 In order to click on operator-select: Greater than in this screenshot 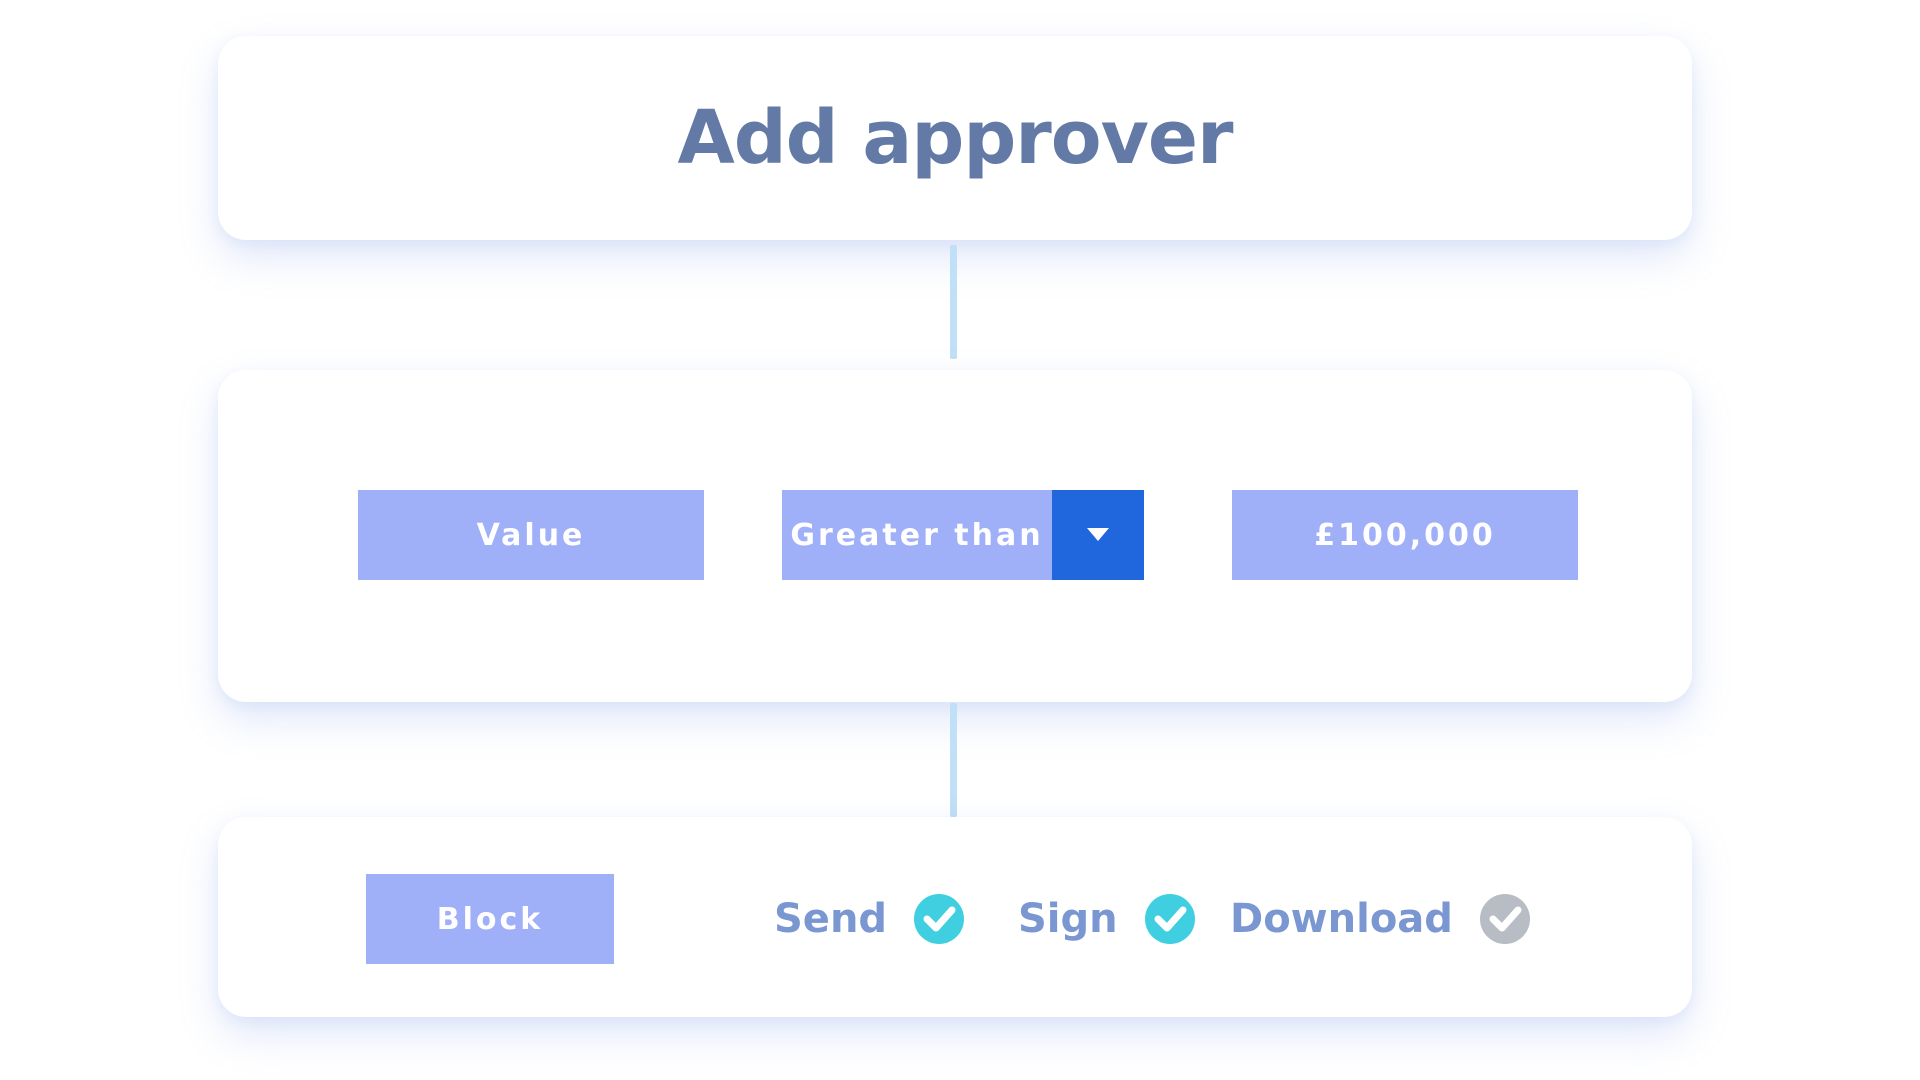, I will do `click(963, 535)`.